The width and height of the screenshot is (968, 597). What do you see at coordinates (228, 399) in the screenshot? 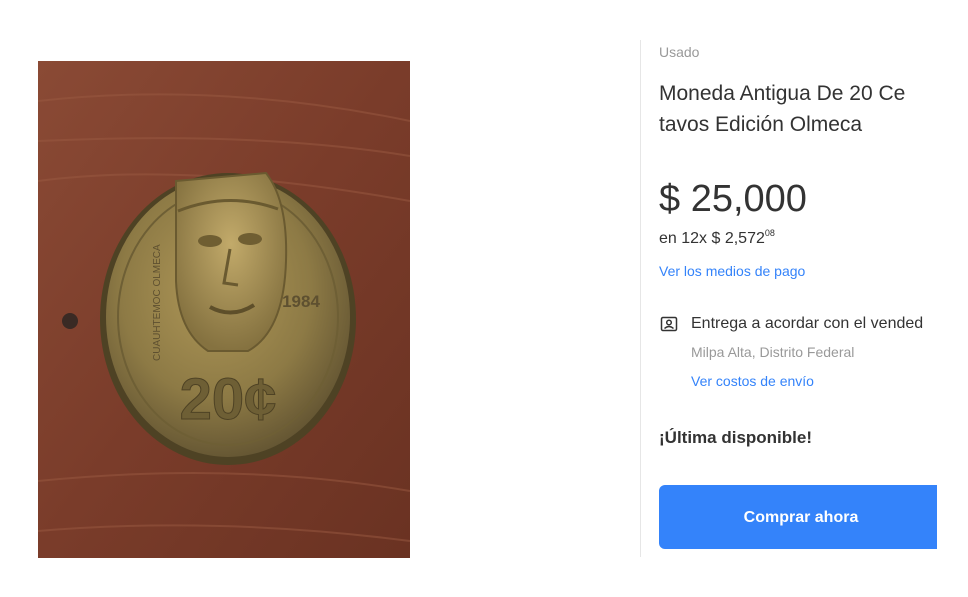
I see `coin-denomination: 20¢` at bounding box center [228, 399].